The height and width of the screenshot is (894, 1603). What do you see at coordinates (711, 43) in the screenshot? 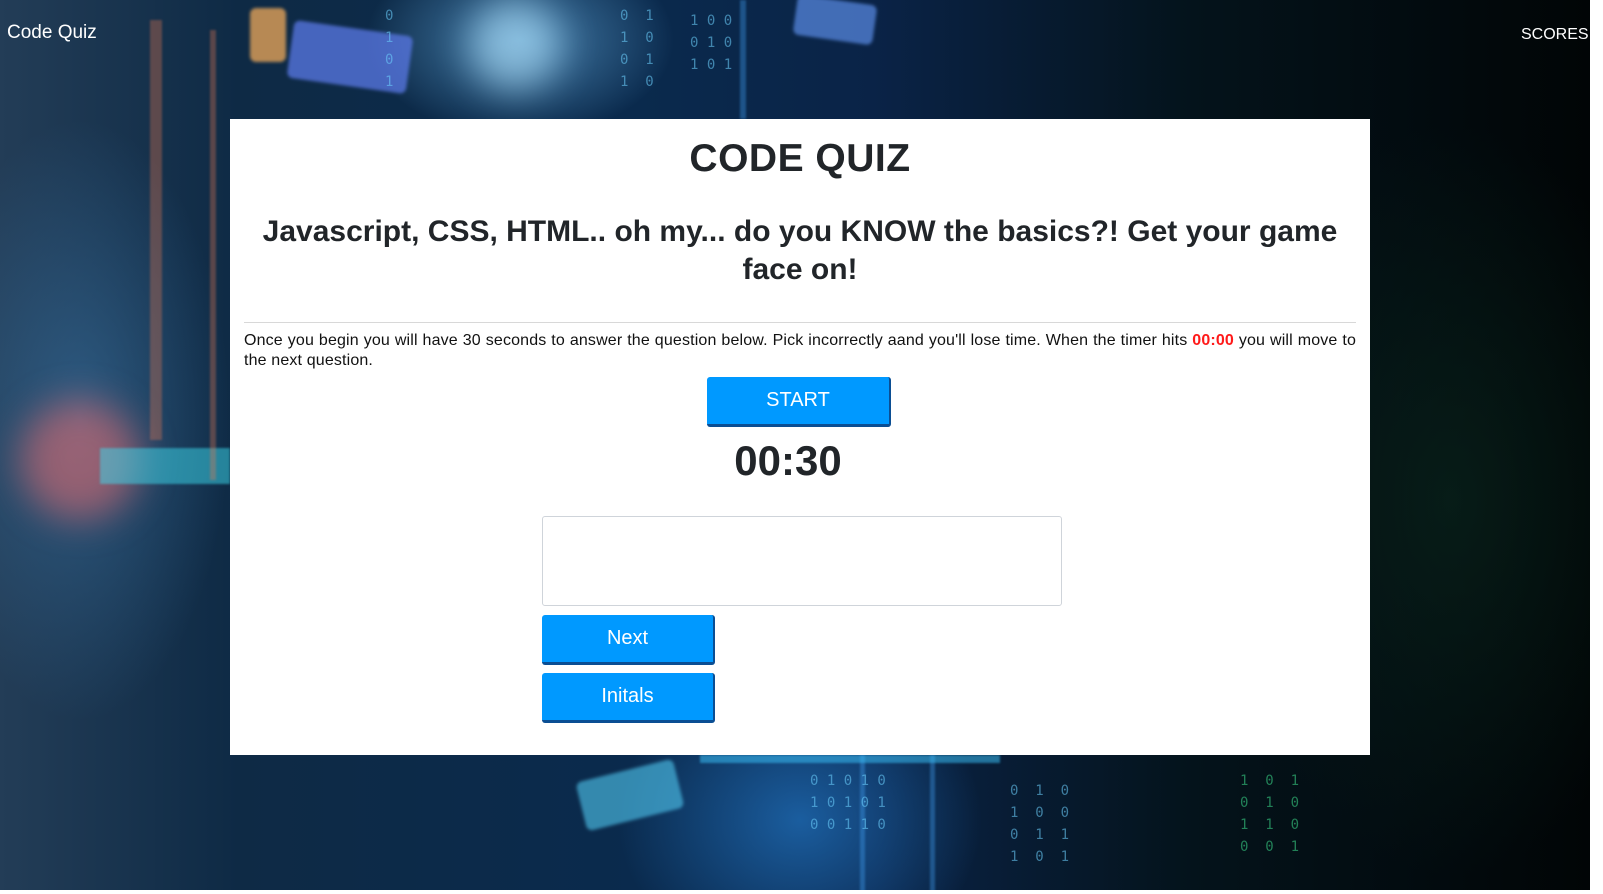
I see `background-digits: 1 0 0 0 1 0 1 0 1` at bounding box center [711, 43].